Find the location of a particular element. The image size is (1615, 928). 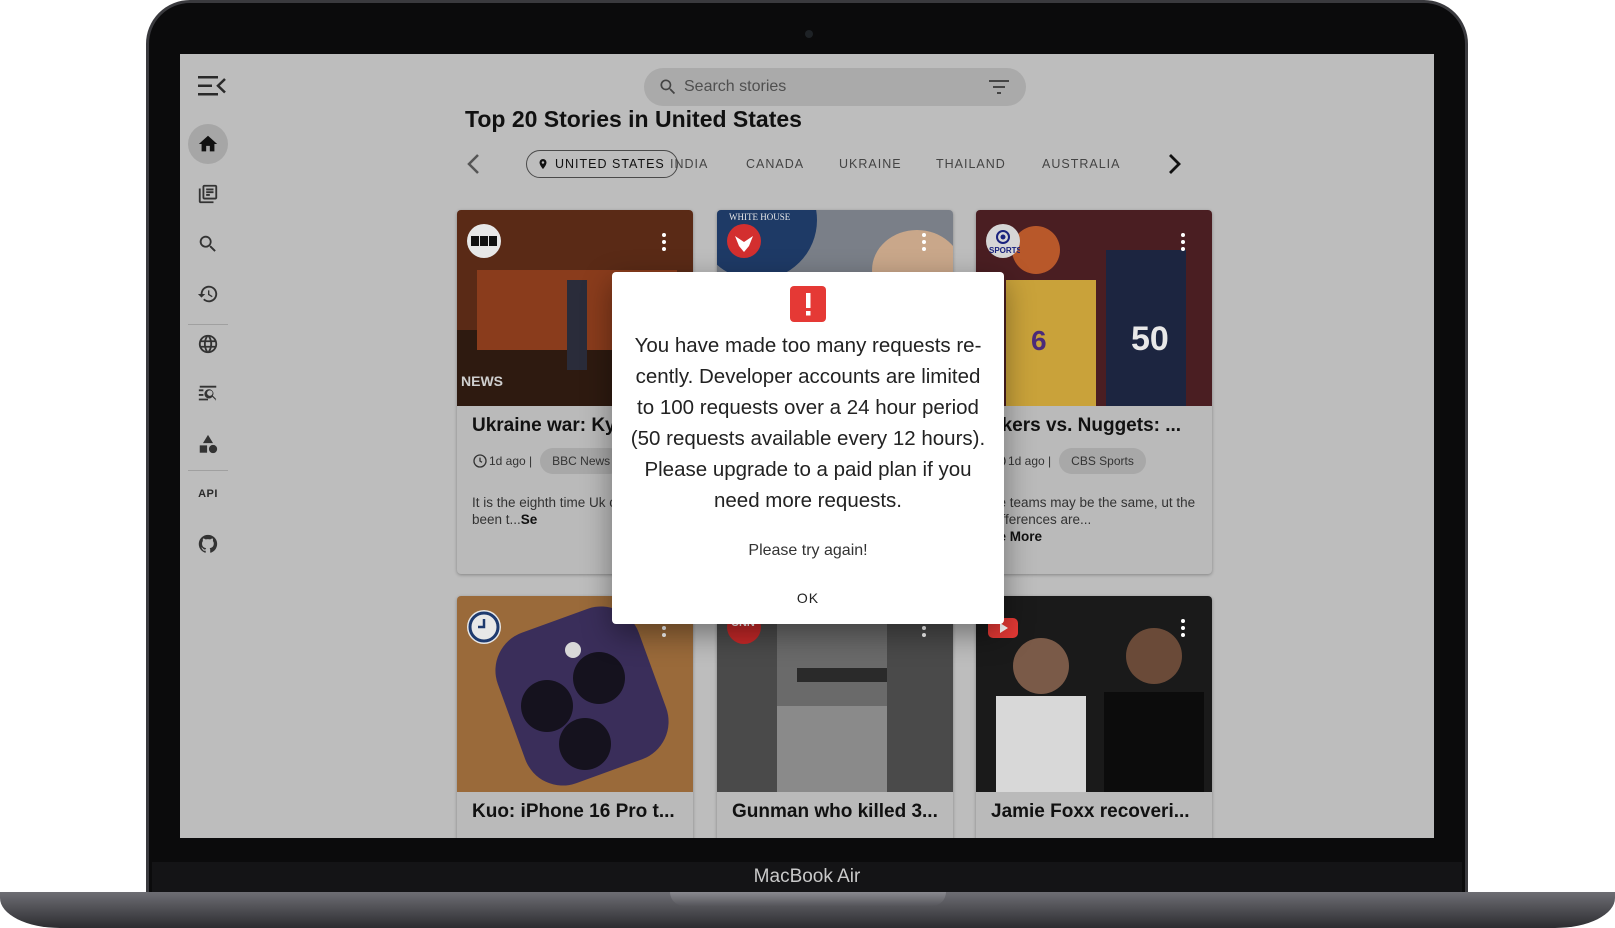

alert-icon is located at coordinates (808, 304).